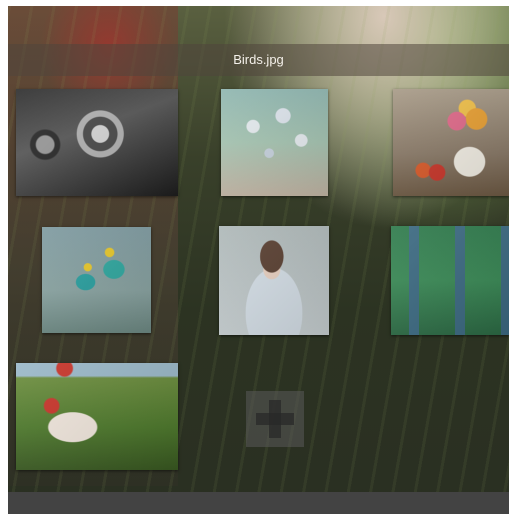 This screenshot has height=518, width=511. Describe the element at coordinates (274, 280) in the screenshot. I see `thumbnail-girl` at that location.